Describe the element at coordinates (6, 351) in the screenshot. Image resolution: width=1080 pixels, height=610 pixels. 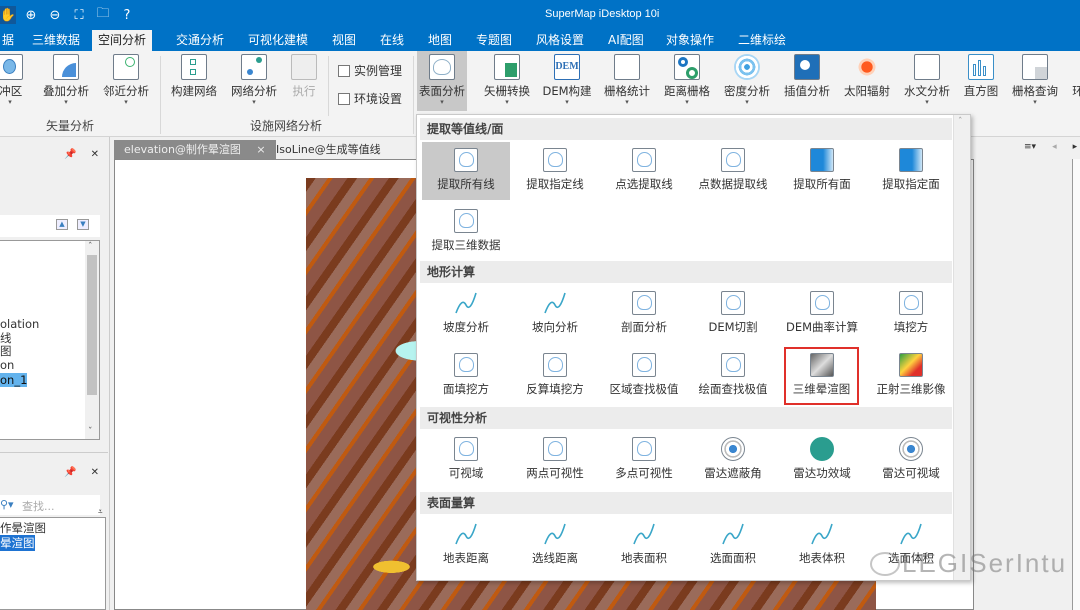
I see `list-item: 图` at that location.